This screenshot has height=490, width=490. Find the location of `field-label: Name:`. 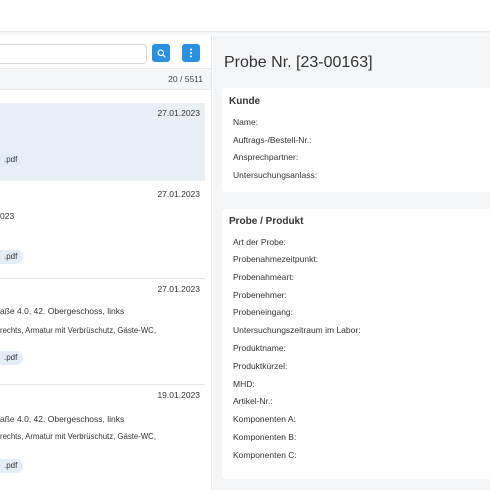

field-label: Name: is located at coordinates (246, 122).